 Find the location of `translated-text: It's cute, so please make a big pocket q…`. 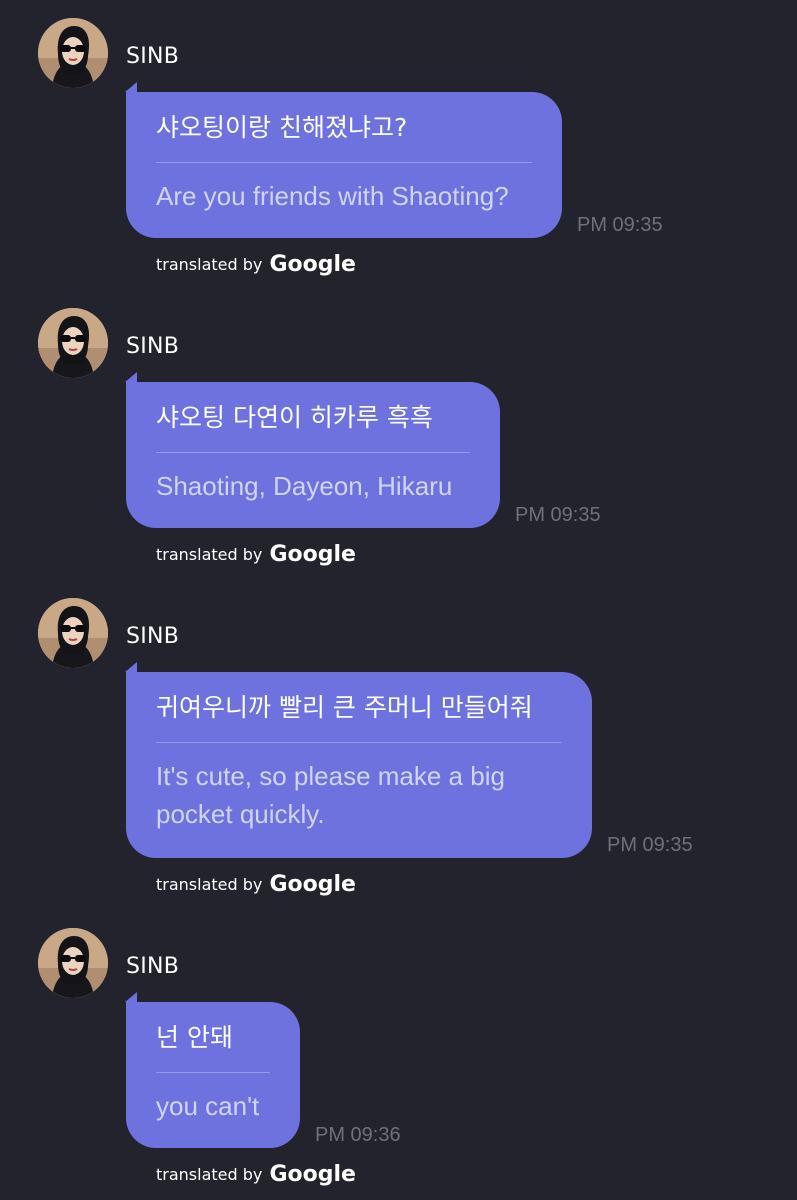

translated-text: It's cute, so please make a big pocket q… is located at coordinates (330, 795).